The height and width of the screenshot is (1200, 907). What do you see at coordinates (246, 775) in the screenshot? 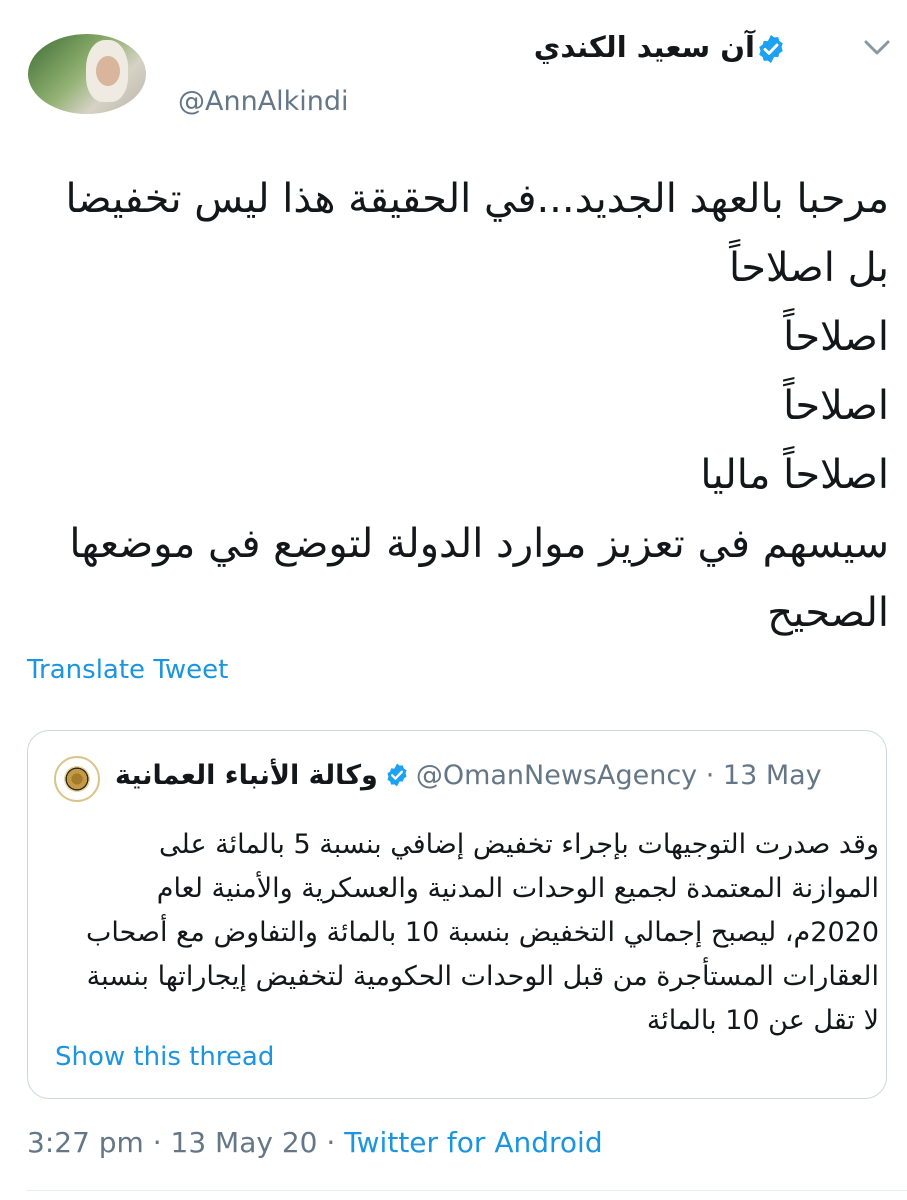
I see `quoted-author-name: وكالة الأنباء العمانية` at bounding box center [246, 775].